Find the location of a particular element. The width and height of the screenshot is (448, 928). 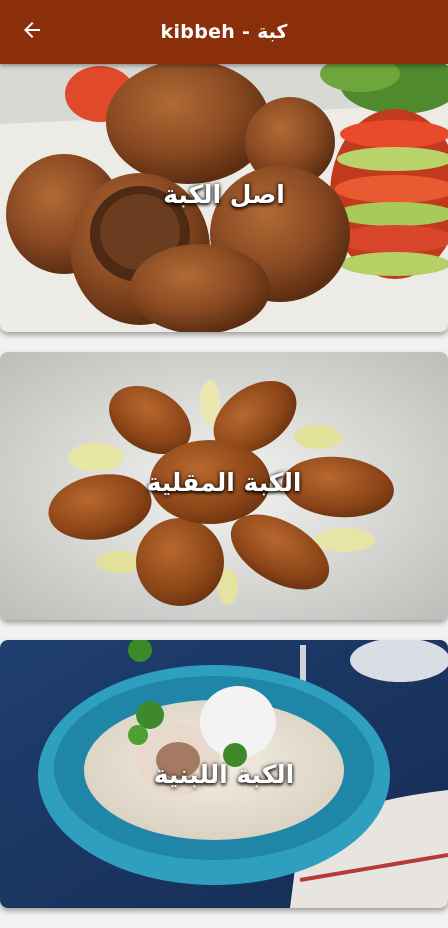

recipe-card-label: الكبة المقلية is located at coordinates (224, 482).